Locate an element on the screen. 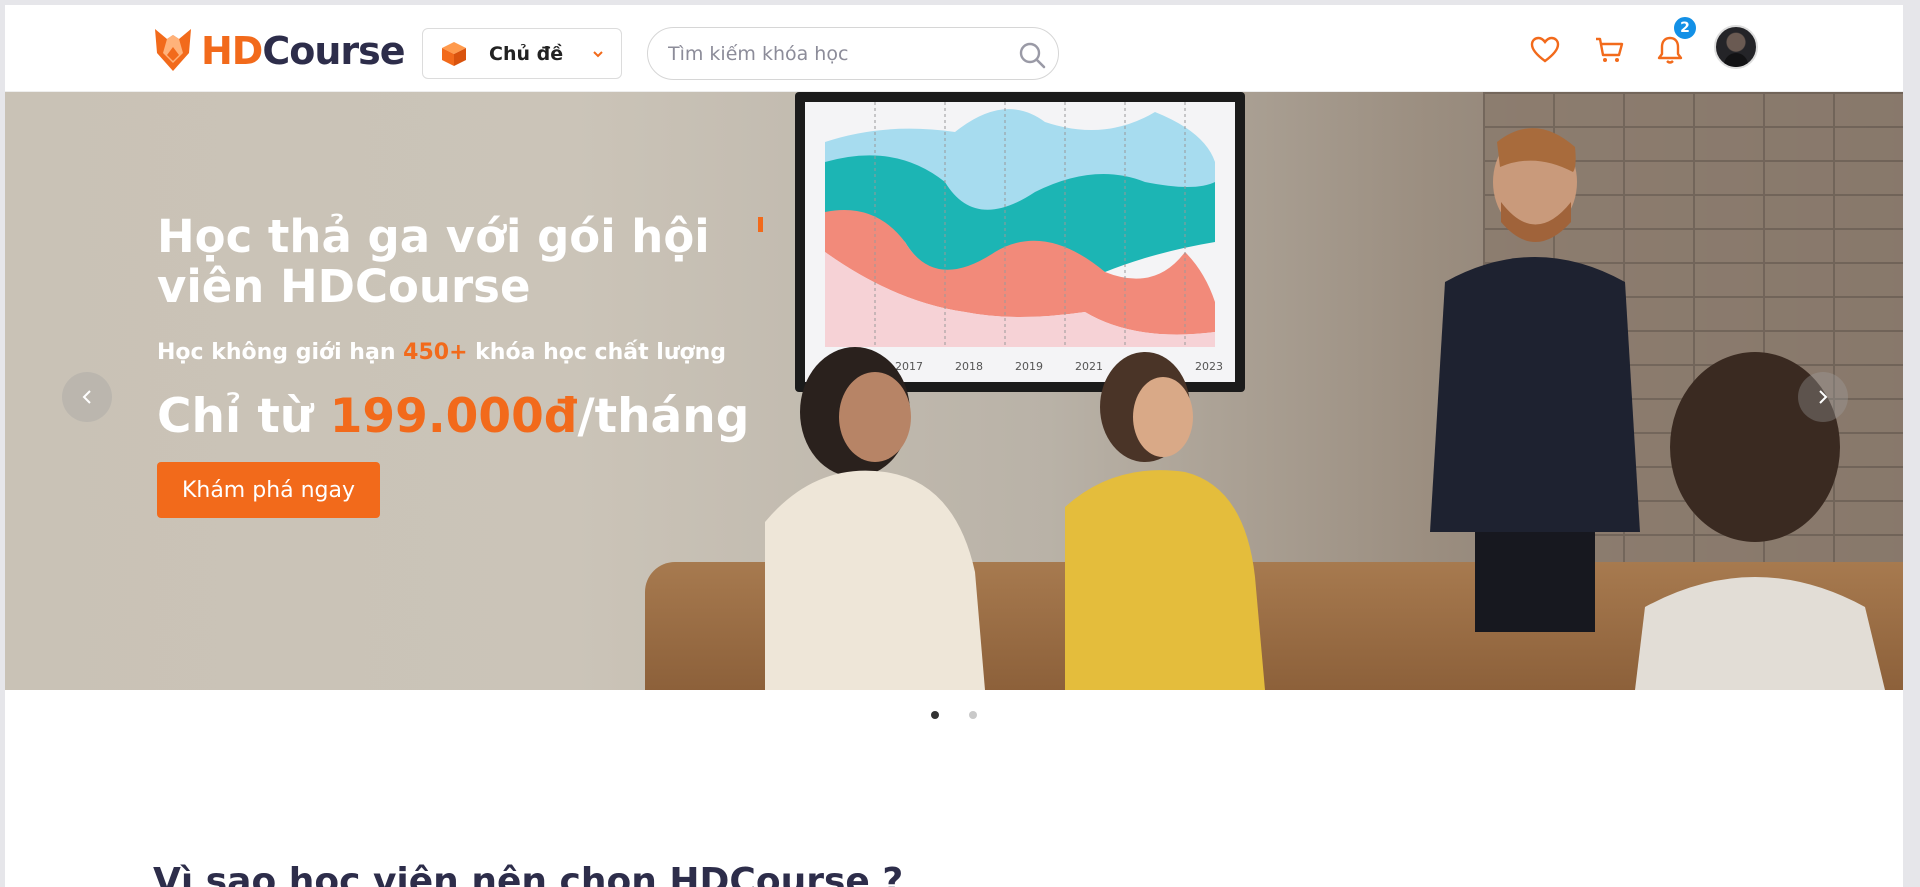 The image size is (1920, 887). topic-dropdown: Chủ đề is located at coordinates (522, 53).